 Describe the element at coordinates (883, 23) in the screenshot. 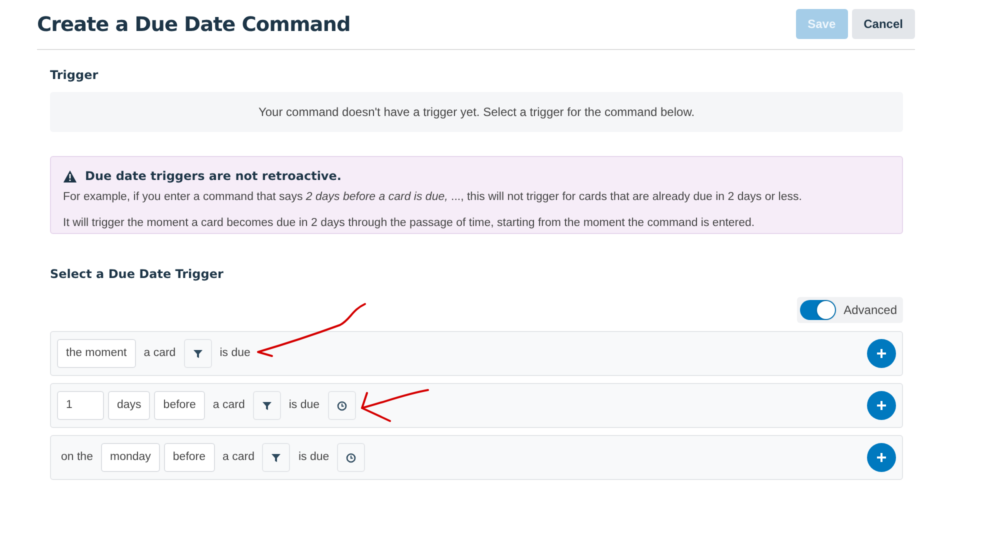

I see `cancel-button: Cancel` at that location.